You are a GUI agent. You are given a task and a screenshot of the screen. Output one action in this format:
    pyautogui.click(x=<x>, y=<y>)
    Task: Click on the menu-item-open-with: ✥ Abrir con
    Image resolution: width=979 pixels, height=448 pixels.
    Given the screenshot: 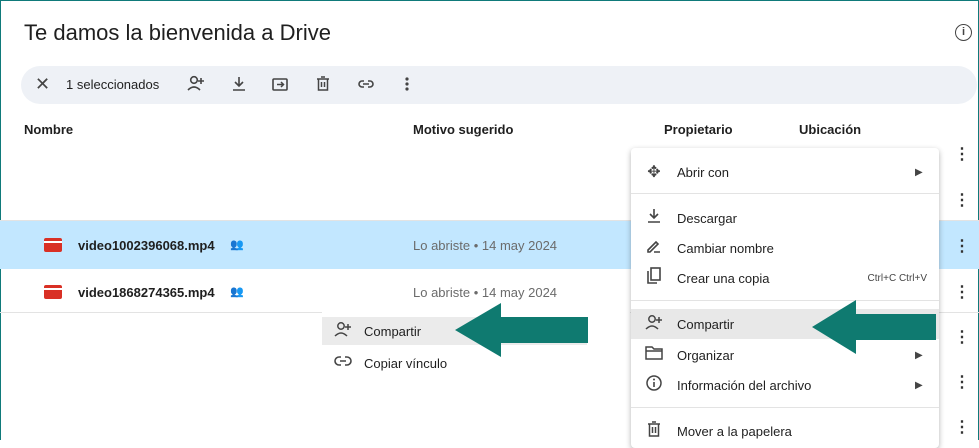 What is the action you would take?
    pyautogui.click(x=785, y=172)
    